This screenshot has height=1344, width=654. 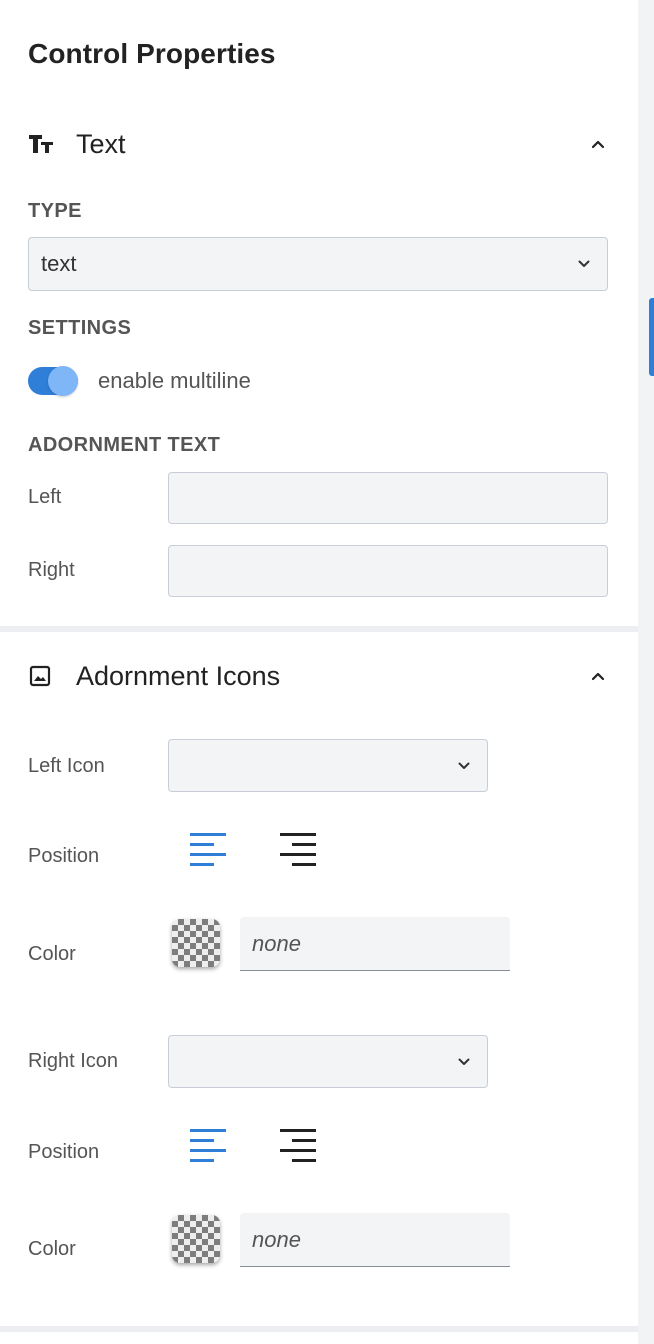 What do you see at coordinates (152, 53) in the screenshot?
I see `panel-title: Control Properties` at bounding box center [152, 53].